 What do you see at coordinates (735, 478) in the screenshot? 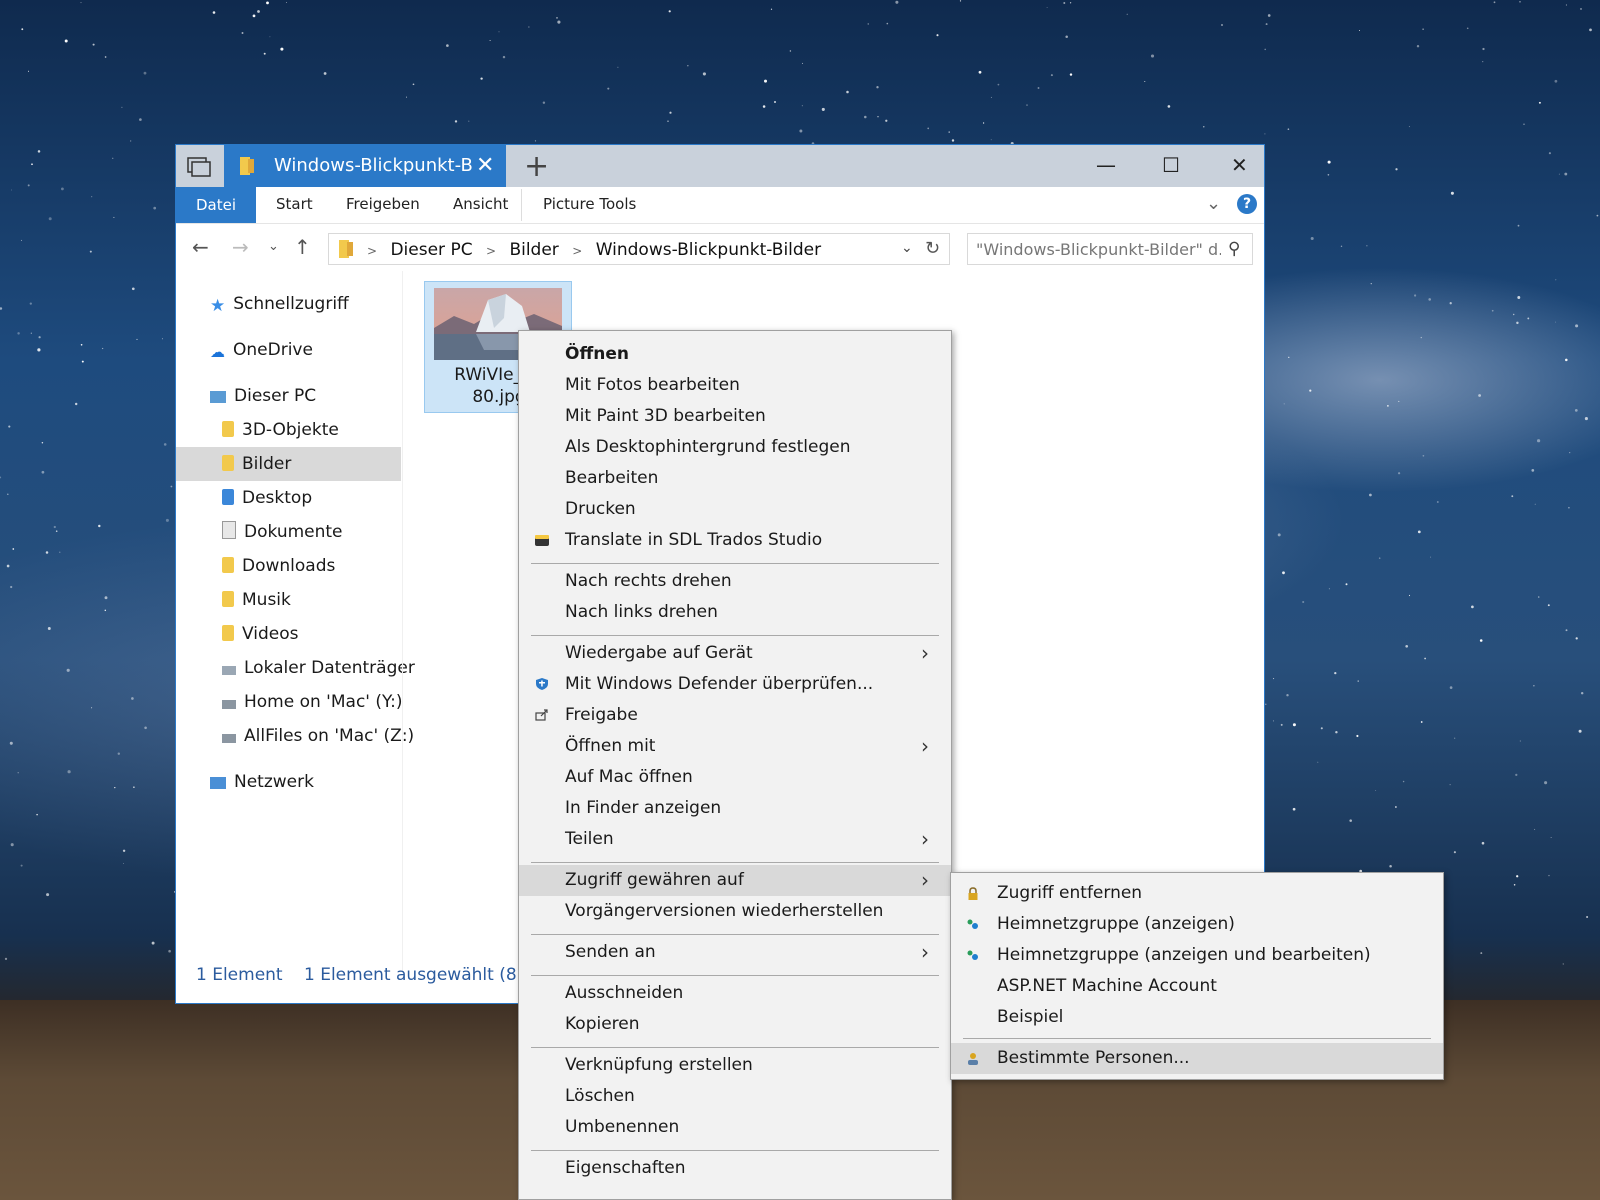
I see `menu-item-bearbeiten: Bearbeiten` at bounding box center [735, 478].